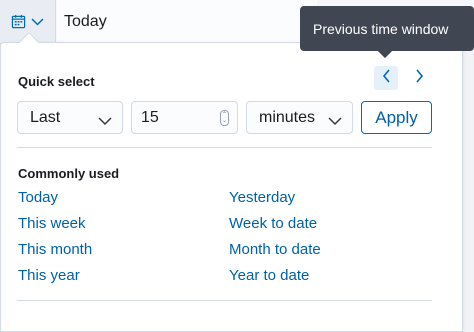 Image resolution: width=474 pixels, height=332 pixels. What do you see at coordinates (150, 117) in the screenshot?
I see `amount-value: 15` at bounding box center [150, 117].